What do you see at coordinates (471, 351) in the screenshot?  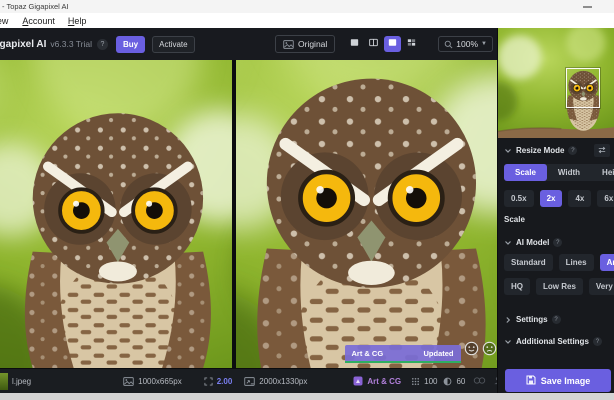 I see `feedback-happy-icon` at bounding box center [471, 351].